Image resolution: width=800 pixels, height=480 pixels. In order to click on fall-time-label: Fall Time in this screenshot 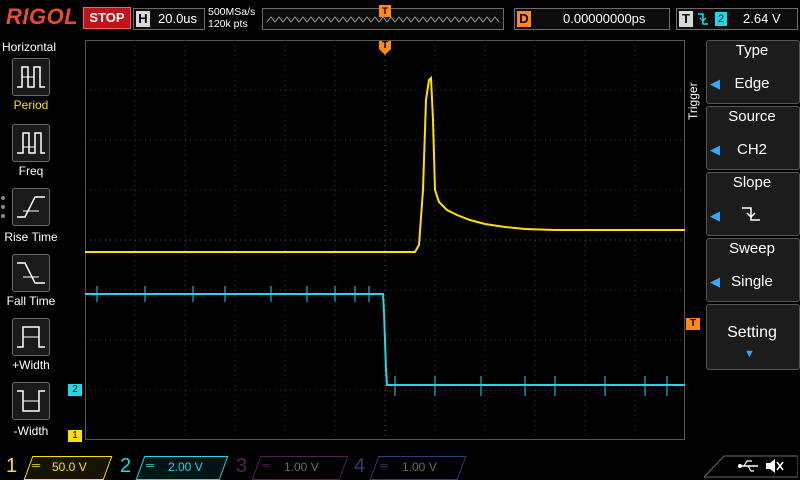, I will do `click(31, 301)`.